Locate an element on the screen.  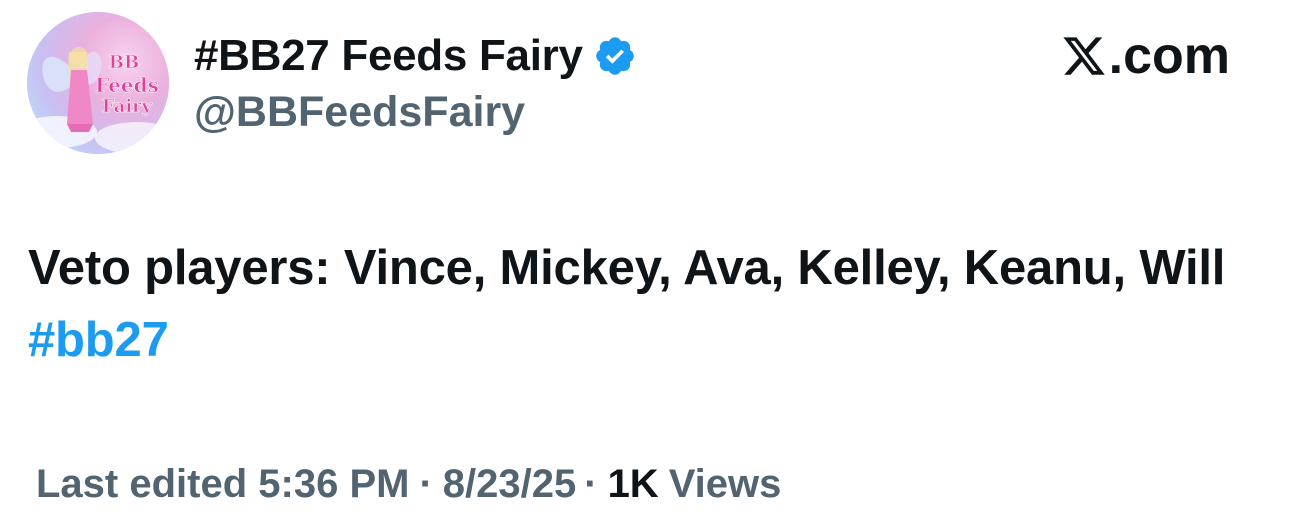
tweet-date: 8/23/25 is located at coordinates (509, 484).